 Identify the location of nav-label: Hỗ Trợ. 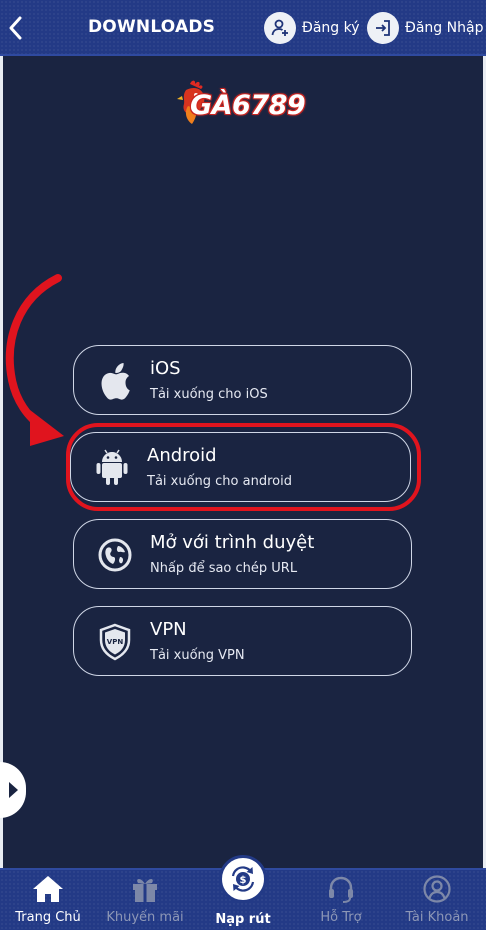
(341, 917).